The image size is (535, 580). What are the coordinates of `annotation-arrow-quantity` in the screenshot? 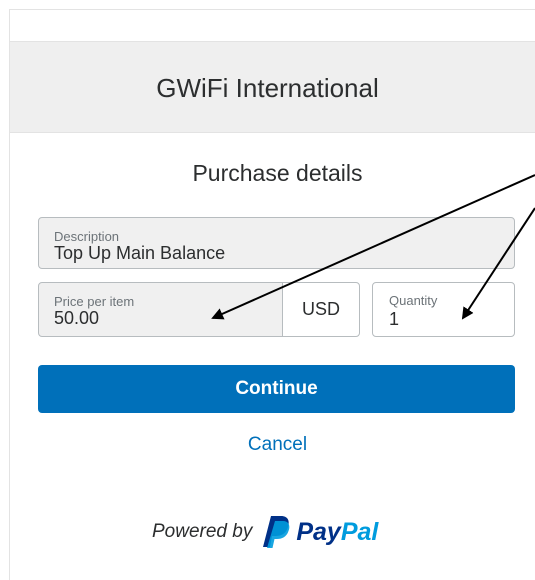 It's located at (498, 263).